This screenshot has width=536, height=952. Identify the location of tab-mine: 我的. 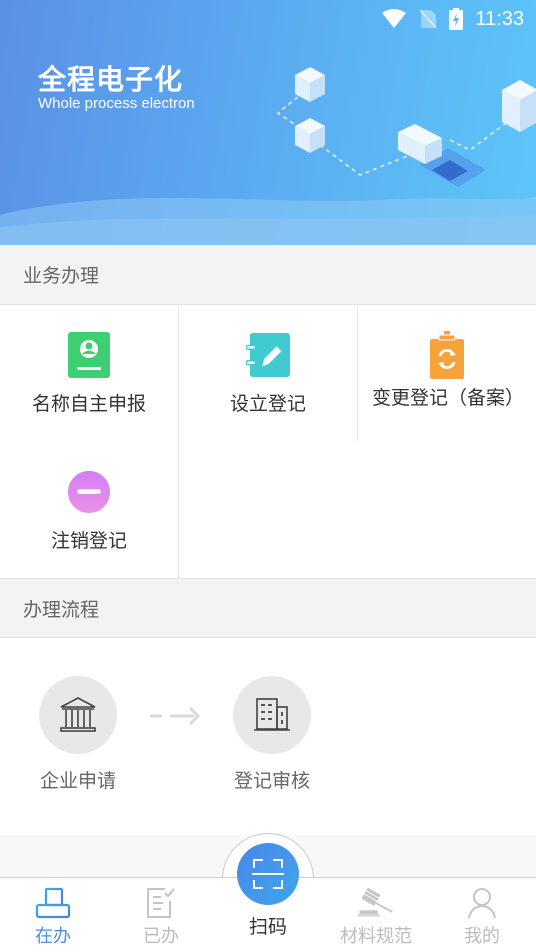
(482, 915).